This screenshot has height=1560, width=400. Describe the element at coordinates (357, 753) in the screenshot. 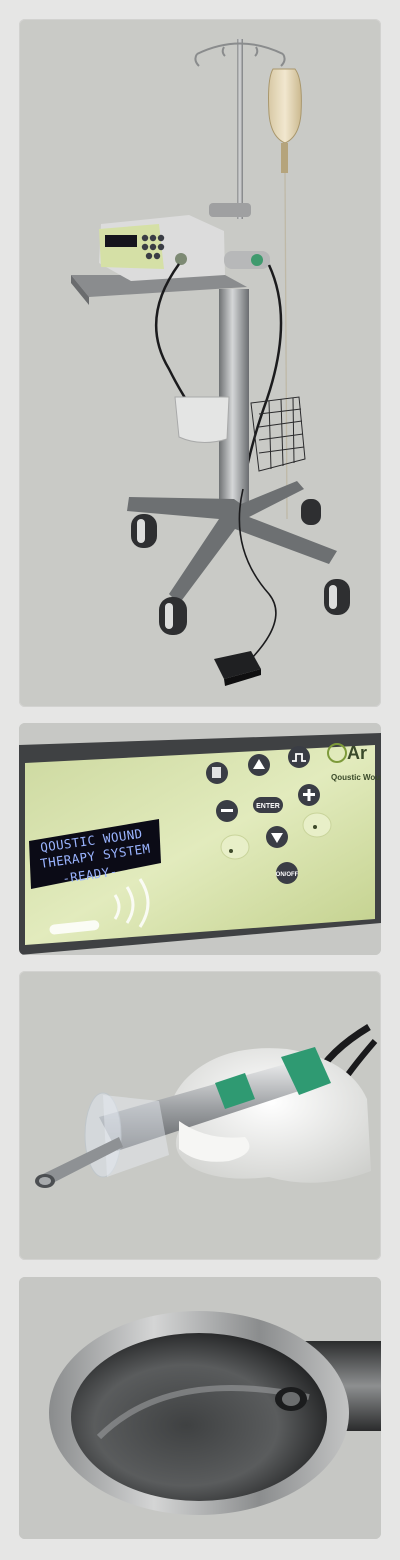

I see `svg-text: Ar` at that location.